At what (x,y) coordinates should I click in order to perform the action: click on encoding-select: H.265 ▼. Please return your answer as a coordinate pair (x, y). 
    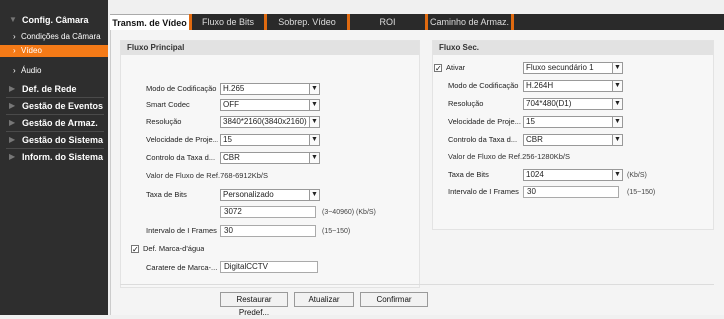
    Looking at the image, I should click on (270, 89).